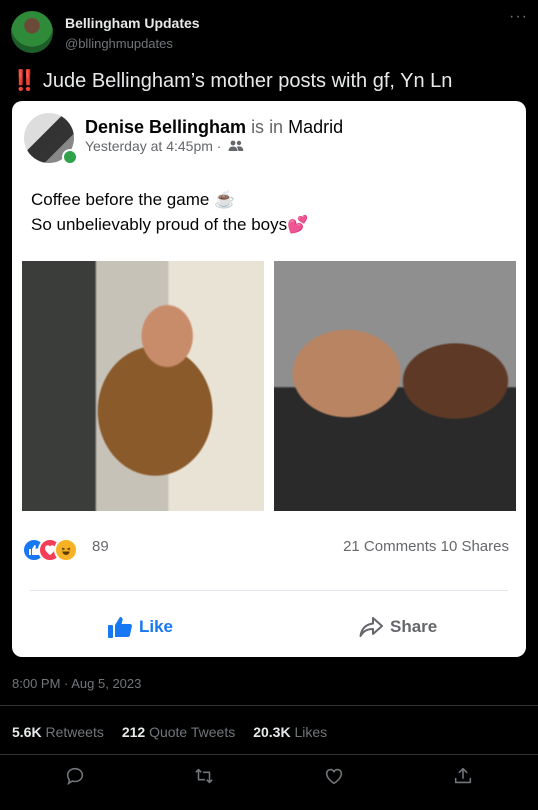  I want to click on fb-post-time: Yesterday at 4:45pm ·, so click(164, 146).